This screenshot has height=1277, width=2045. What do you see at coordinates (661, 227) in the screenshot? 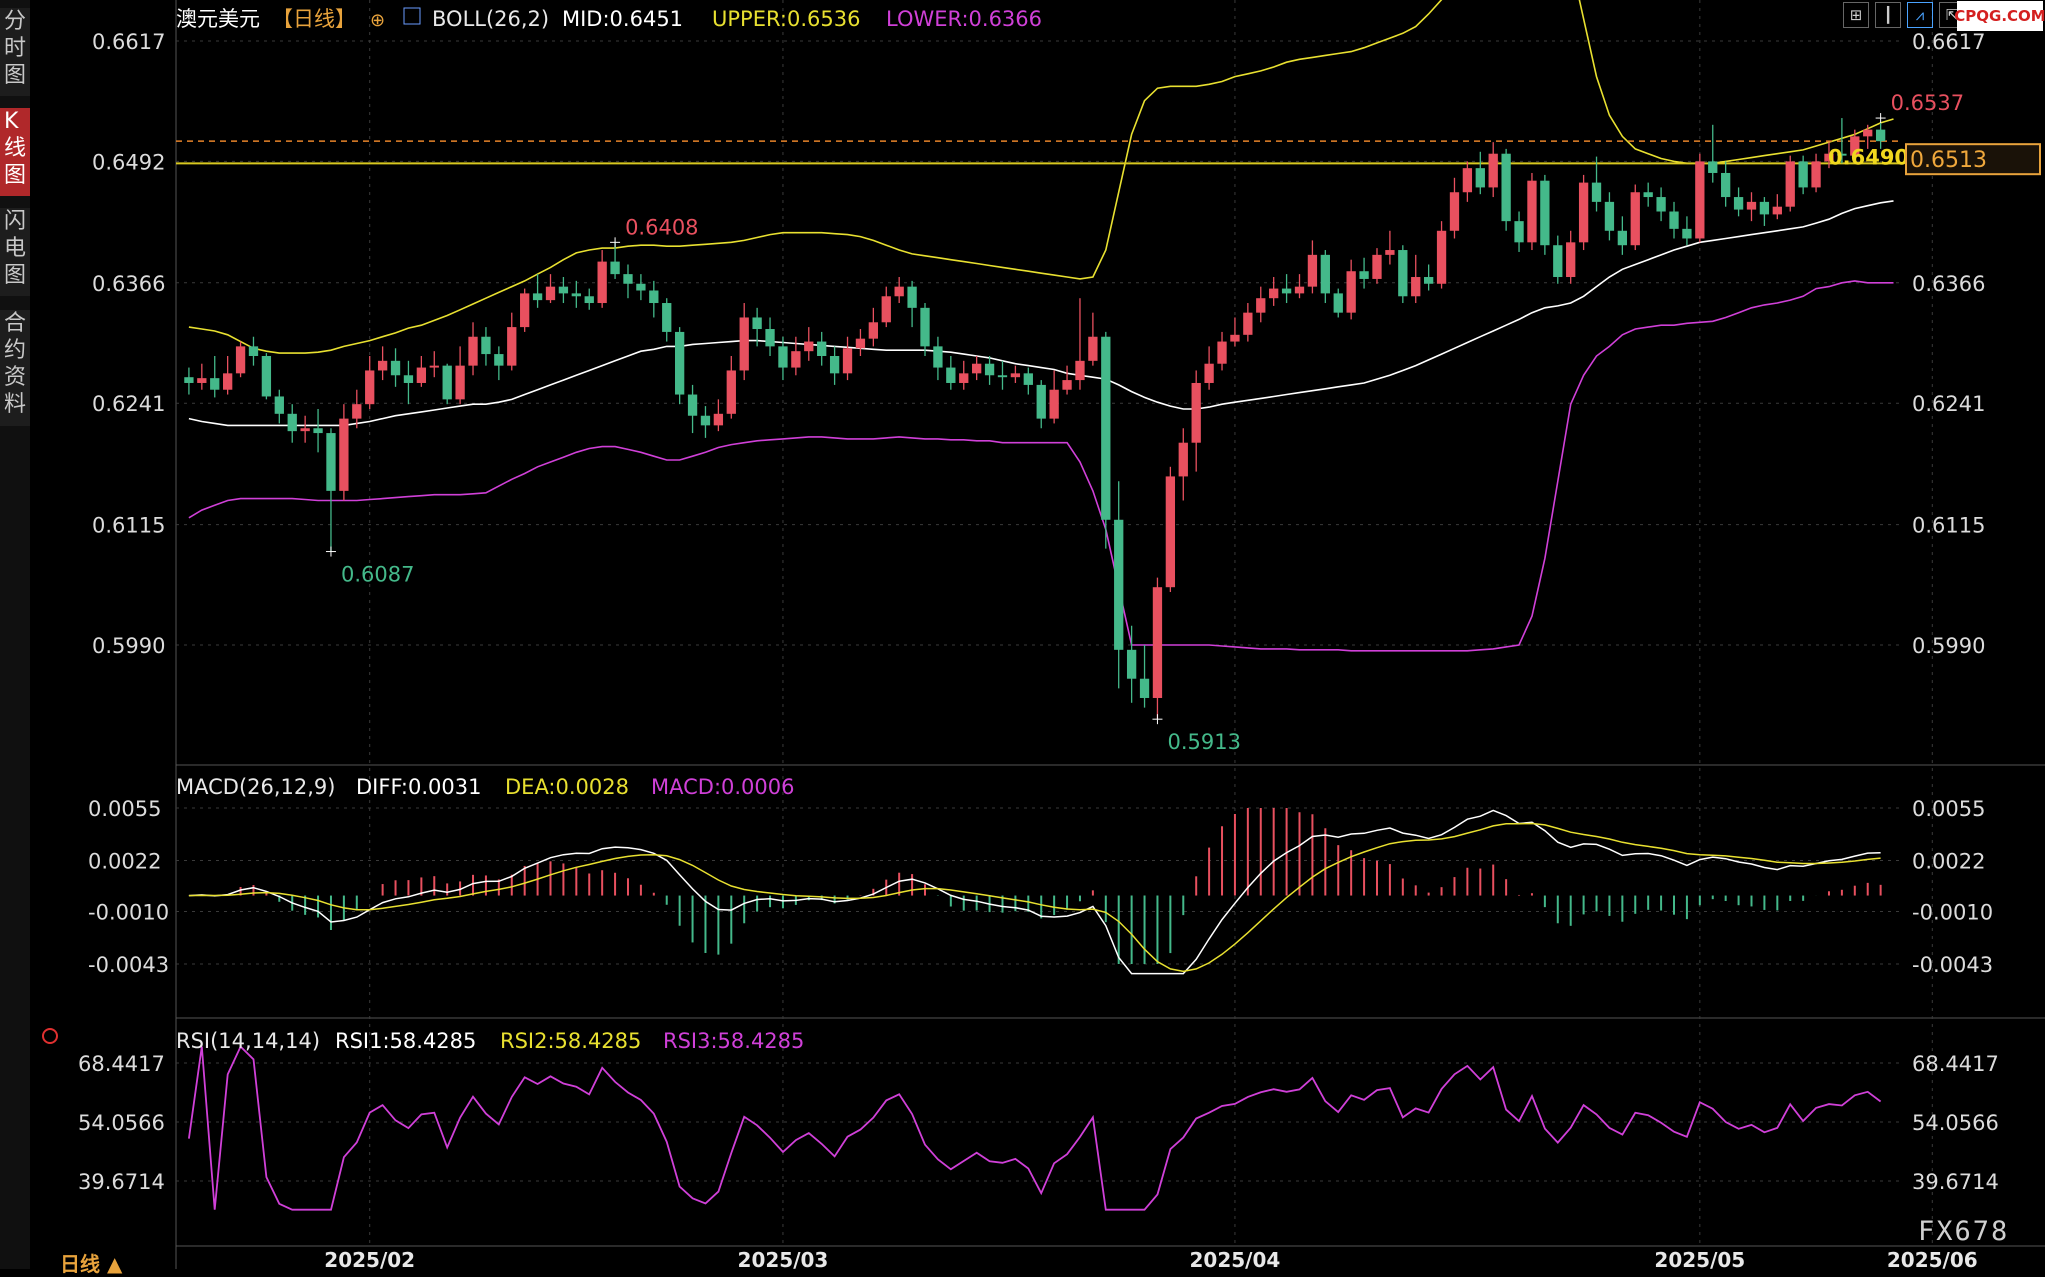
I see `high-annotation-1: 0.6408` at bounding box center [661, 227].